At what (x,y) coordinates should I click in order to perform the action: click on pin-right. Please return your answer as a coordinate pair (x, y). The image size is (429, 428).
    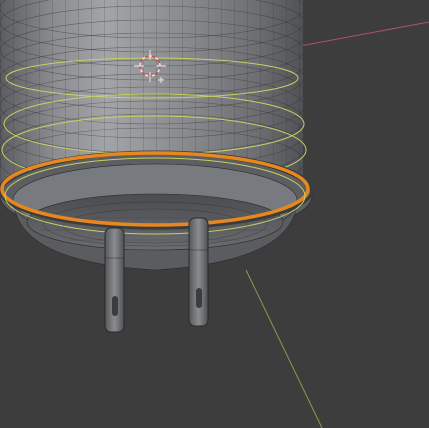
    Looking at the image, I should click on (198, 272).